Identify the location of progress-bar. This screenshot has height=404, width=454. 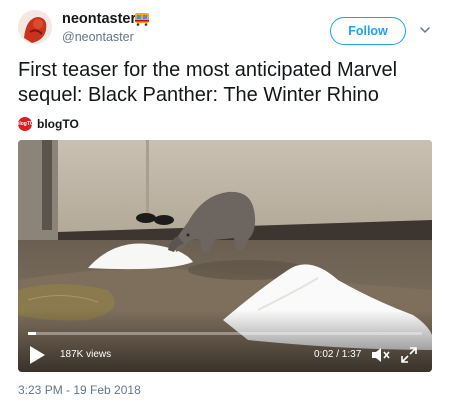
(225, 333).